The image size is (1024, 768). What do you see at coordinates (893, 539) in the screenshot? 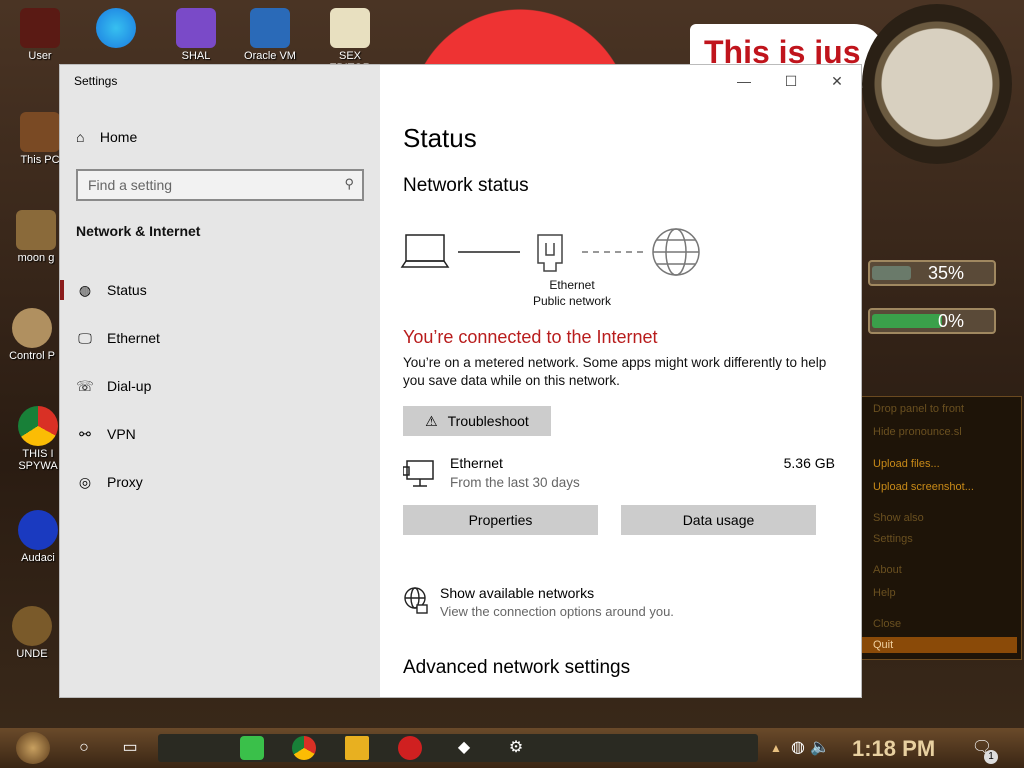
I see `menu-item-settings: Settings` at bounding box center [893, 539].